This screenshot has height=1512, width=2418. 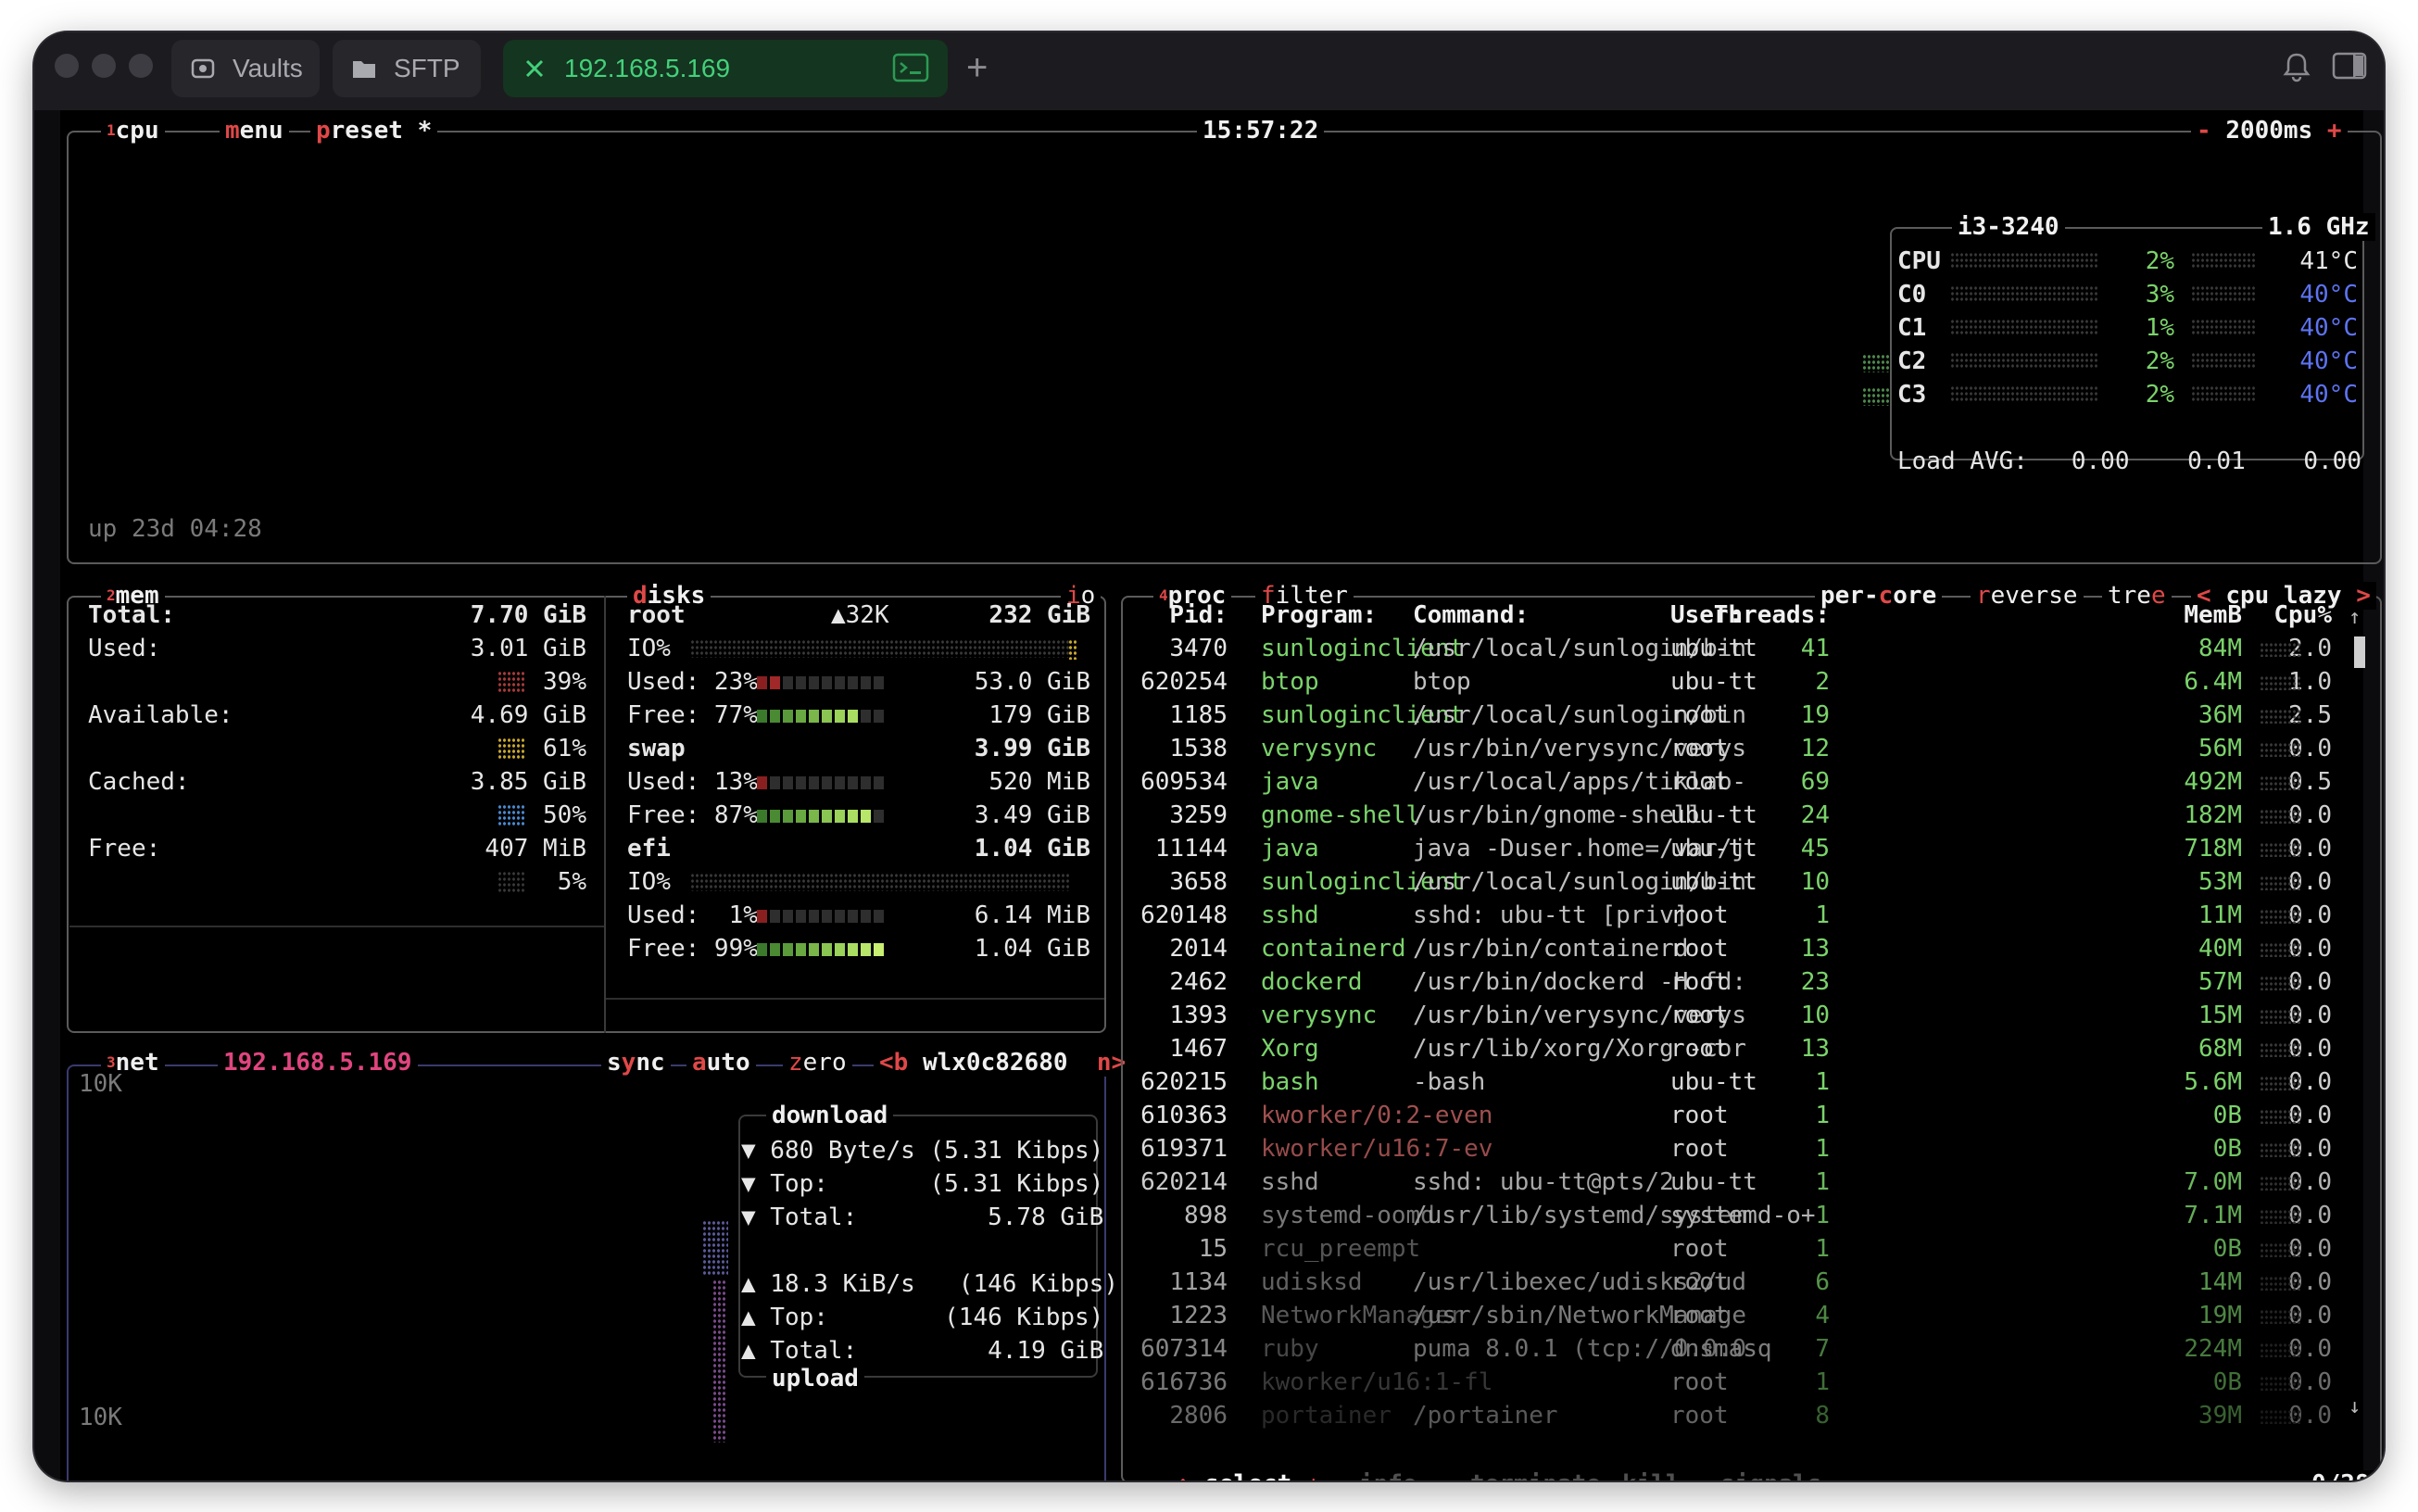 I want to click on col-pid: Pid:, so click(x=1198, y=615).